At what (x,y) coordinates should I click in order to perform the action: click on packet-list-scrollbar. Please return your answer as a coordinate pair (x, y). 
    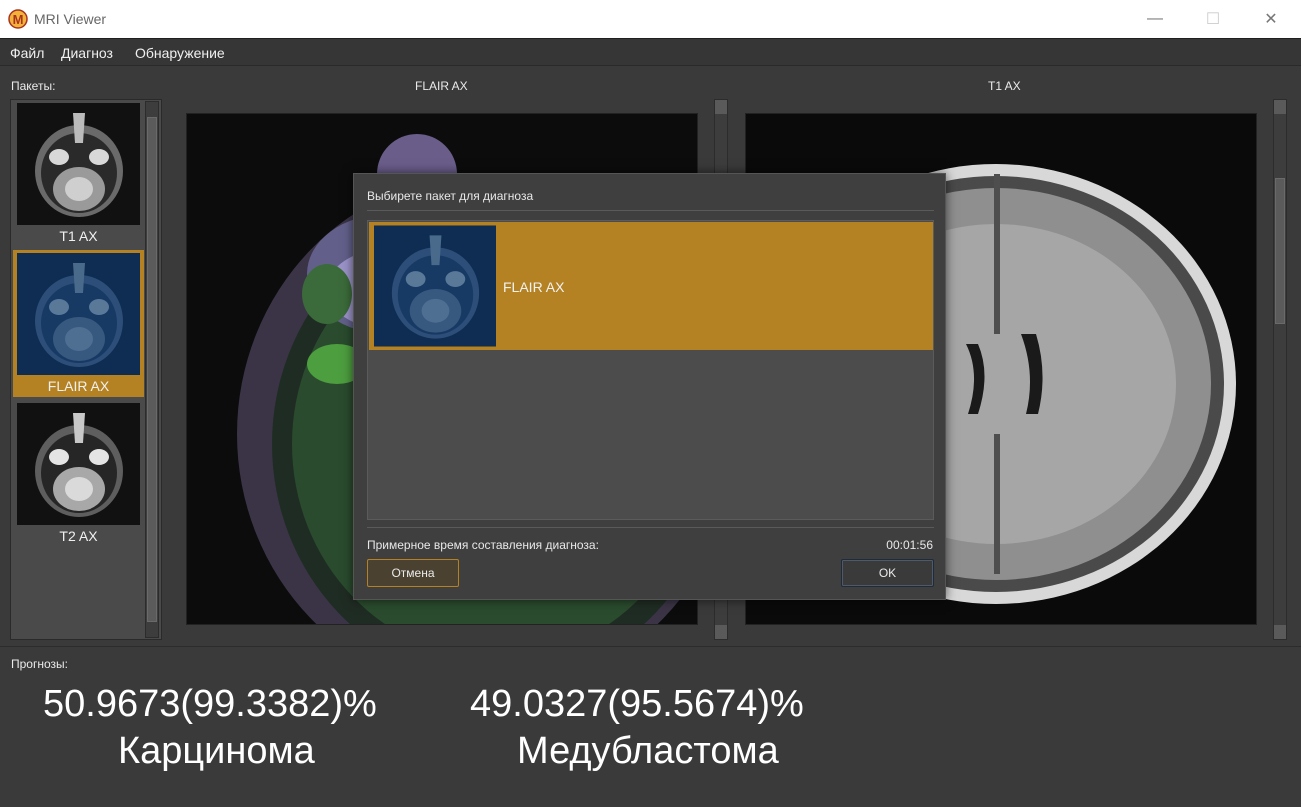
    Looking at the image, I should click on (152, 369).